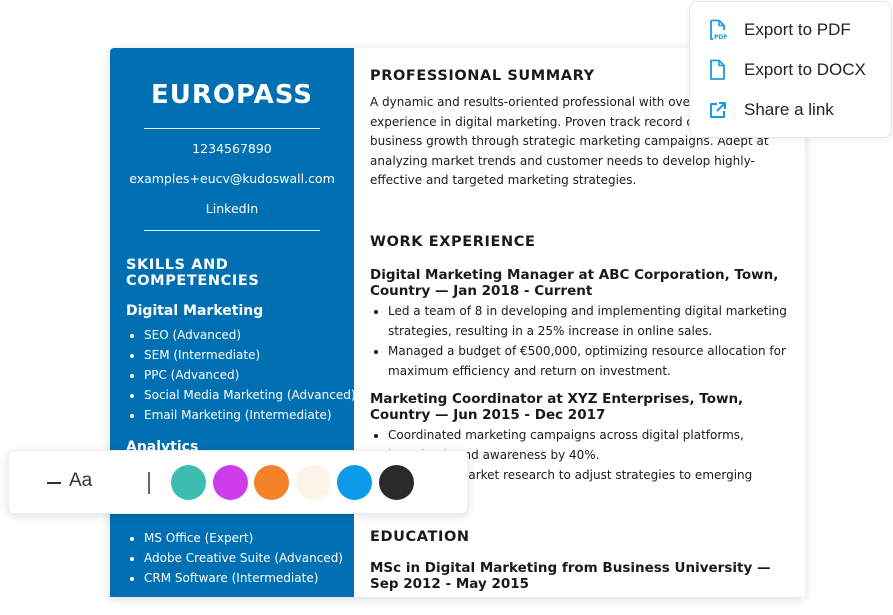  I want to click on color-swatch-orange, so click(271, 482).